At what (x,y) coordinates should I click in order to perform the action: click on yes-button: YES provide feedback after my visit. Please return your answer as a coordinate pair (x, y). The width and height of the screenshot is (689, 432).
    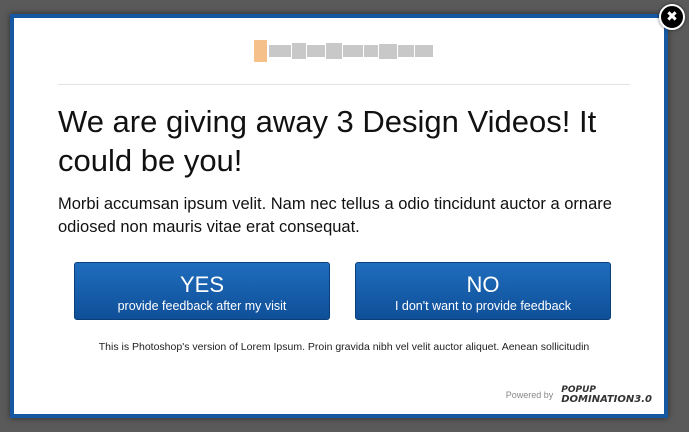
    Looking at the image, I should click on (202, 291).